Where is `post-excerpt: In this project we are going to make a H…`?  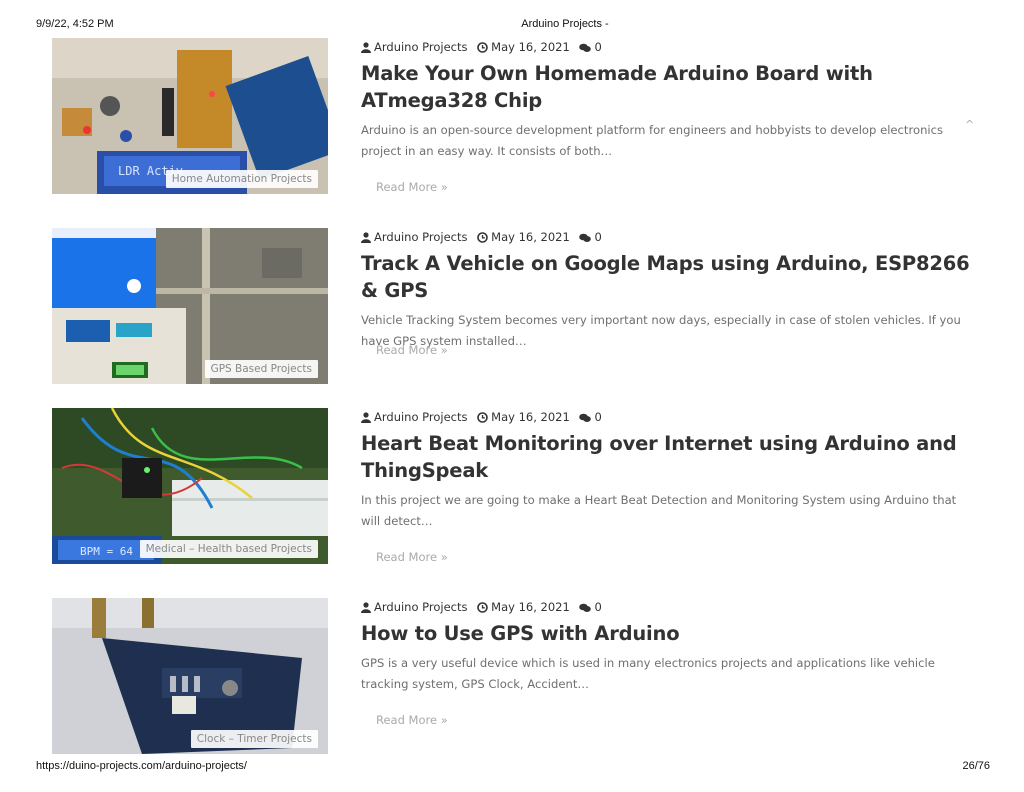
post-excerpt: In this project we are going to make a H… is located at coordinates (659, 510).